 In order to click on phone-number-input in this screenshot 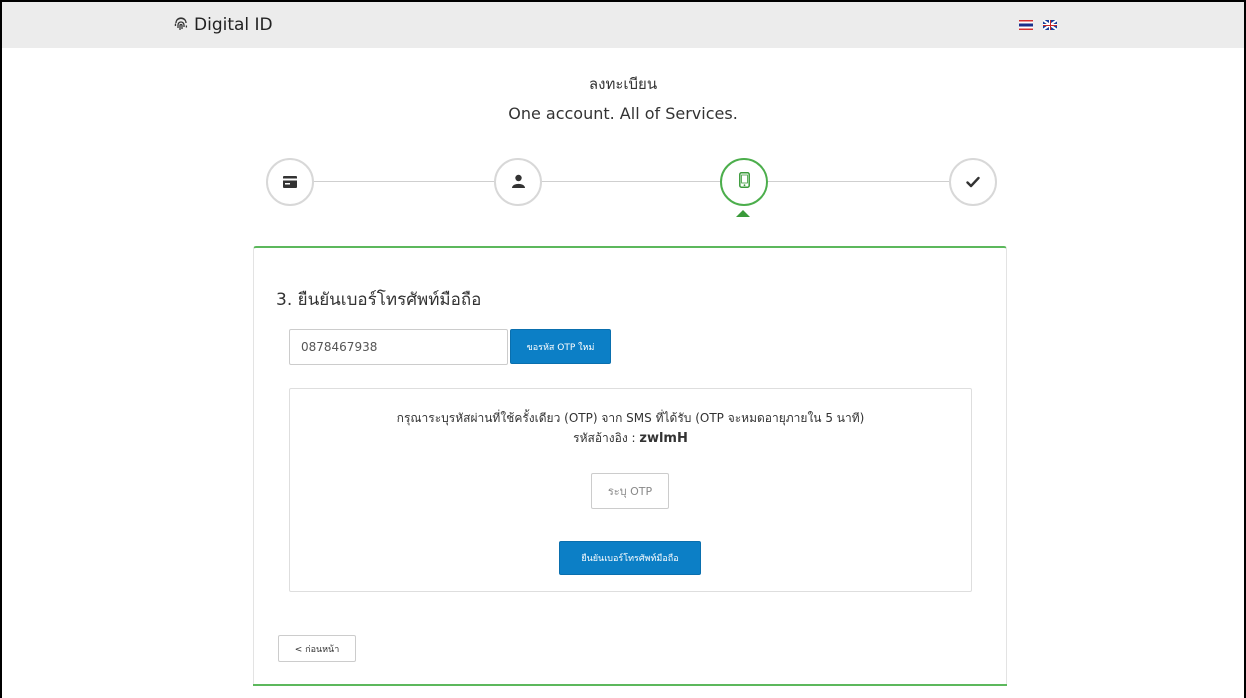, I will do `click(398, 347)`.